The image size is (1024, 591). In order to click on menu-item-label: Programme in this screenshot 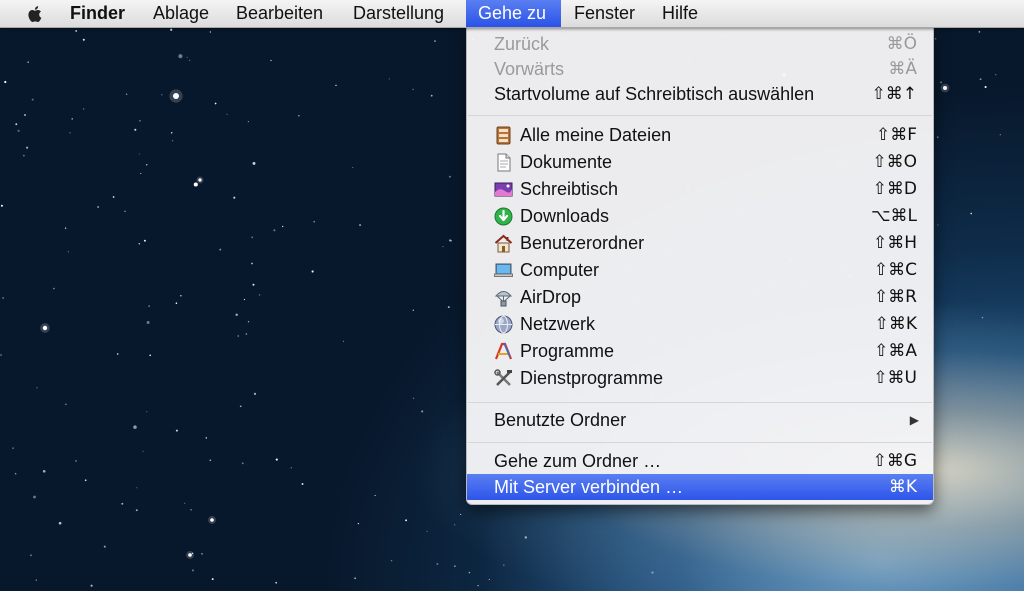, I will do `click(567, 351)`.